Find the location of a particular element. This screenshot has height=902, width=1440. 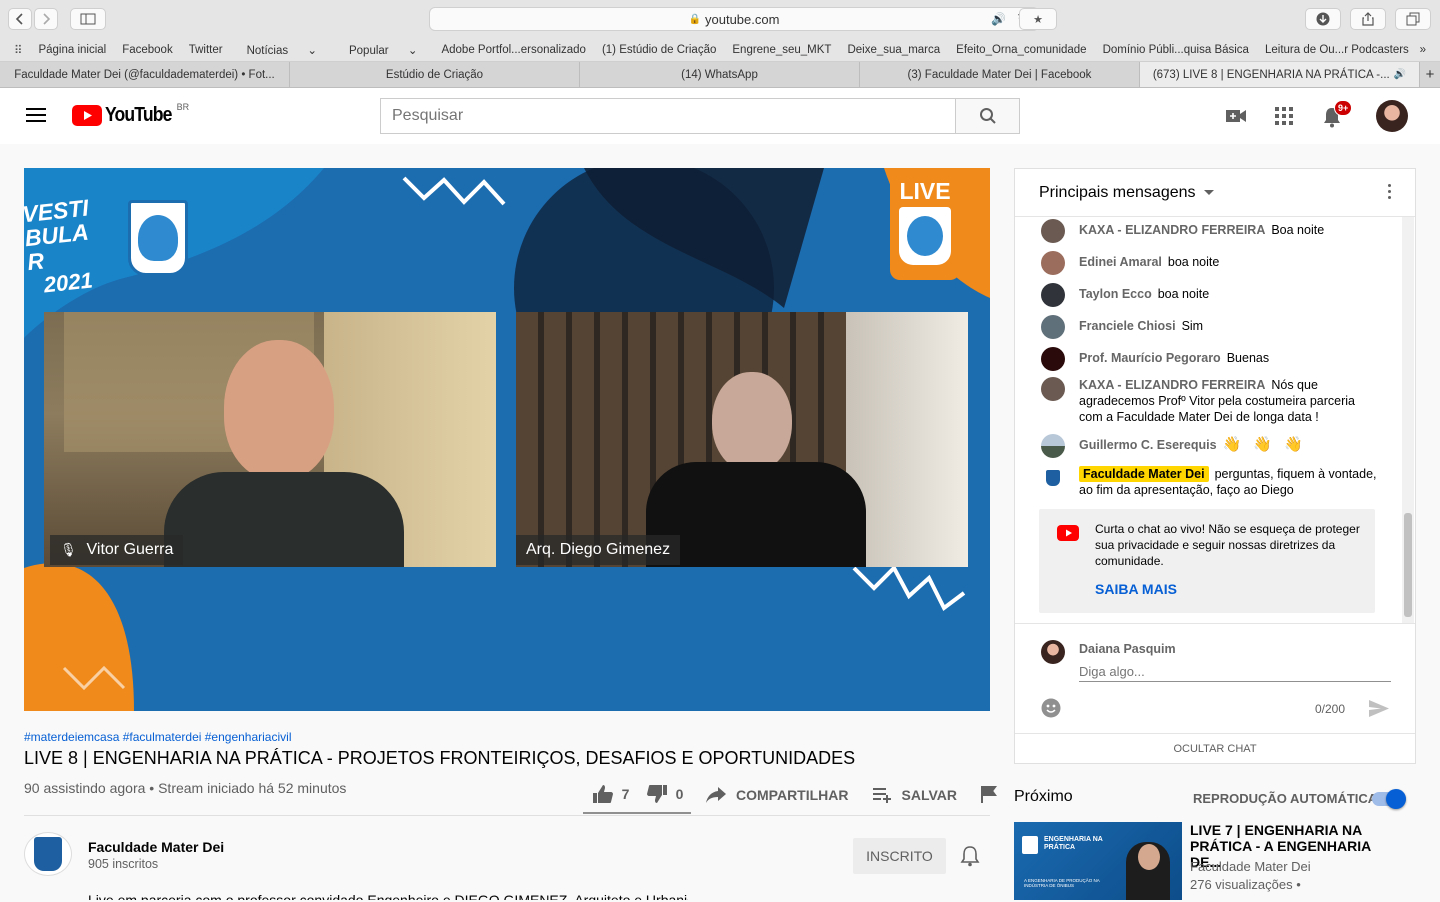

share-button is located at coordinates (1368, 19).